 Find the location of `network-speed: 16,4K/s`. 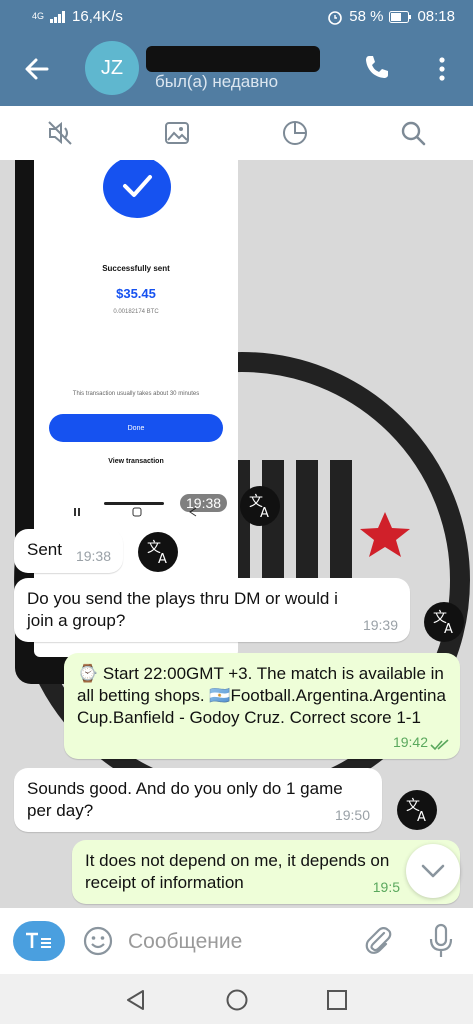

network-speed: 16,4K/s is located at coordinates (97, 16).